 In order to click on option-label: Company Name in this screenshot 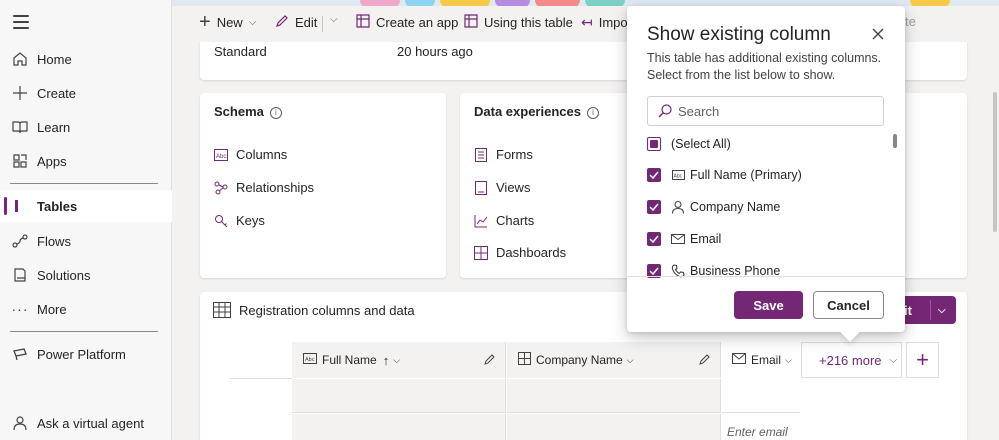, I will do `click(735, 207)`.